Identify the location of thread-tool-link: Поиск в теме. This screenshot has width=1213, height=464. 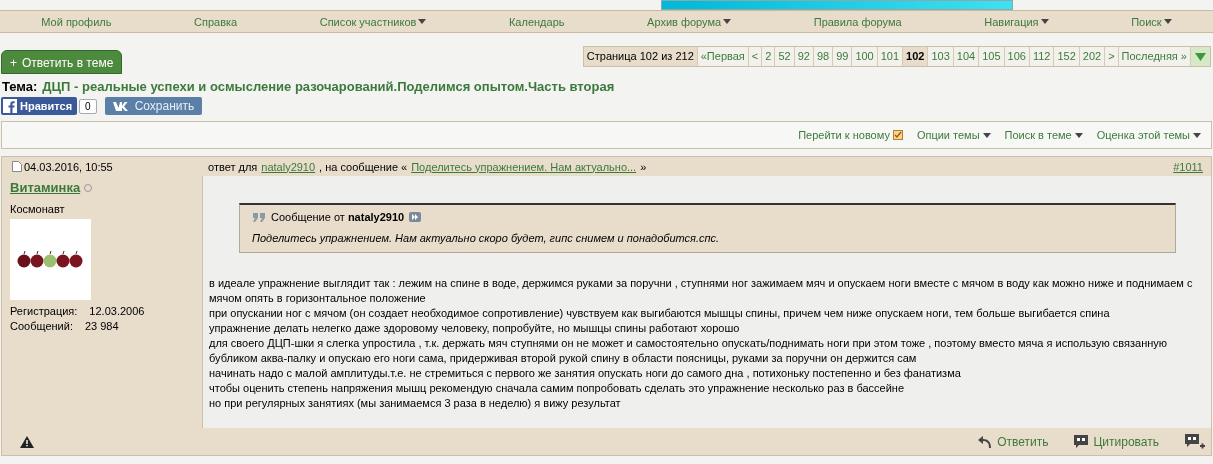
(1043, 135).